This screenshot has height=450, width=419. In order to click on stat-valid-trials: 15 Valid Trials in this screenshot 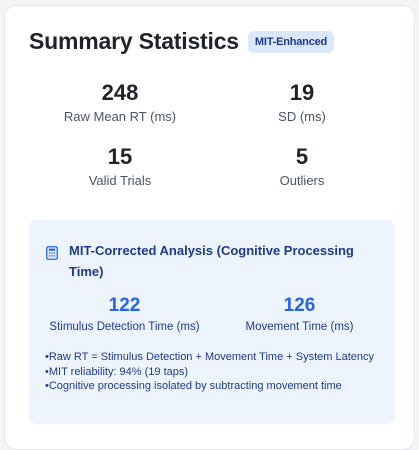, I will do `click(120, 166)`.